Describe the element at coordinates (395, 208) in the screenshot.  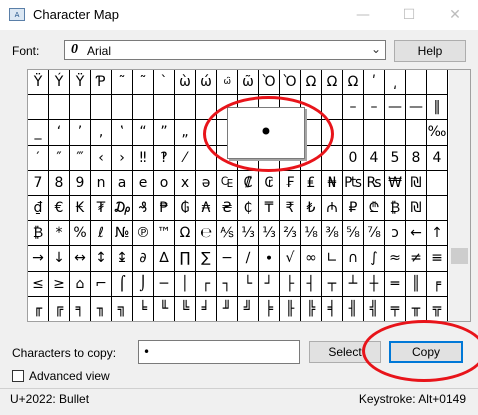
I see `char-cell: ₿` at that location.